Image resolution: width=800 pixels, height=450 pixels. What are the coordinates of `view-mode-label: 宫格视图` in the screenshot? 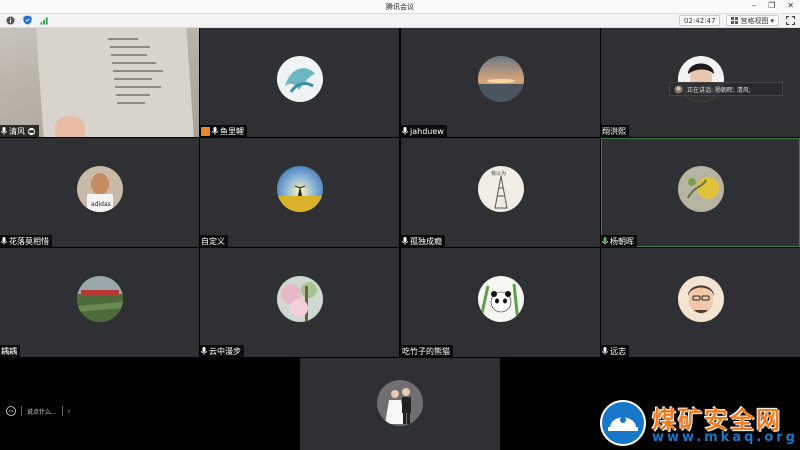 It's located at (754, 20).